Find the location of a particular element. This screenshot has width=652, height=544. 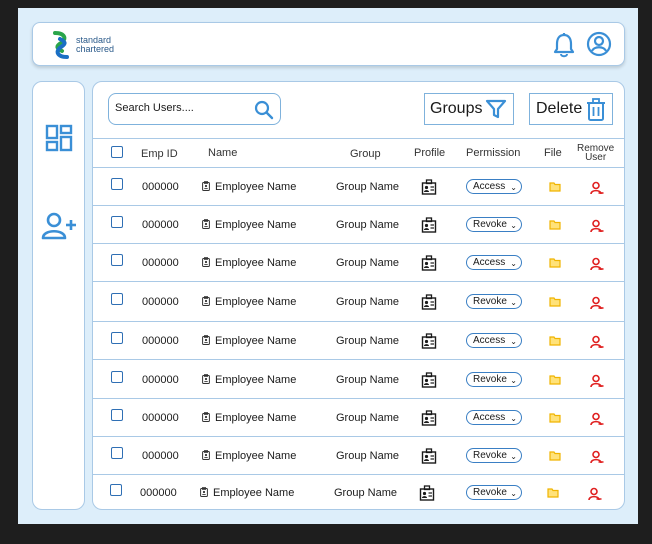

dashboard-icon is located at coordinates (59, 140).